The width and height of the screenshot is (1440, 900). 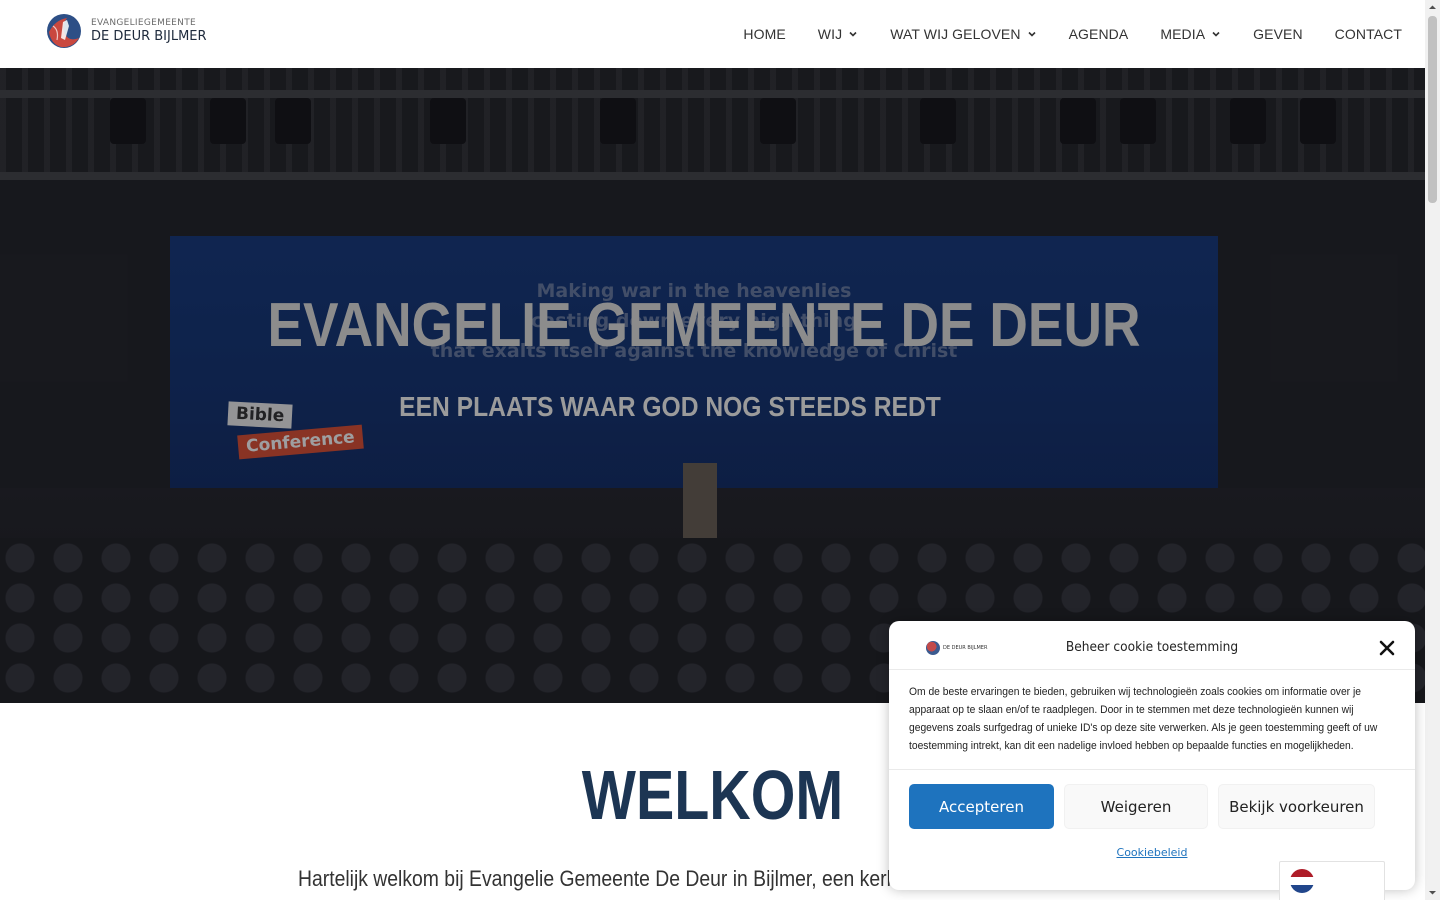 What do you see at coordinates (1296, 806) in the screenshot?
I see `view-preferences-button: Bekijk voorkeuren` at bounding box center [1296, 806].